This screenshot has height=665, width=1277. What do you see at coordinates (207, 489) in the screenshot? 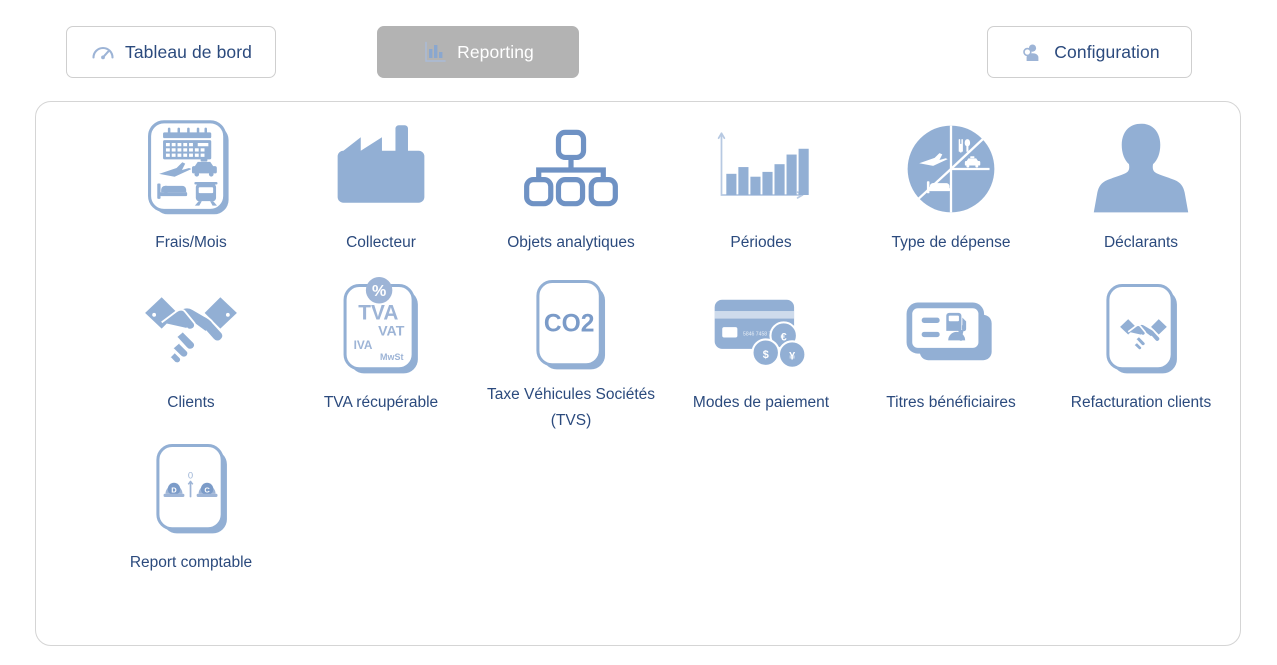
I see `svg-text: C` at bounding box center [207, 489].